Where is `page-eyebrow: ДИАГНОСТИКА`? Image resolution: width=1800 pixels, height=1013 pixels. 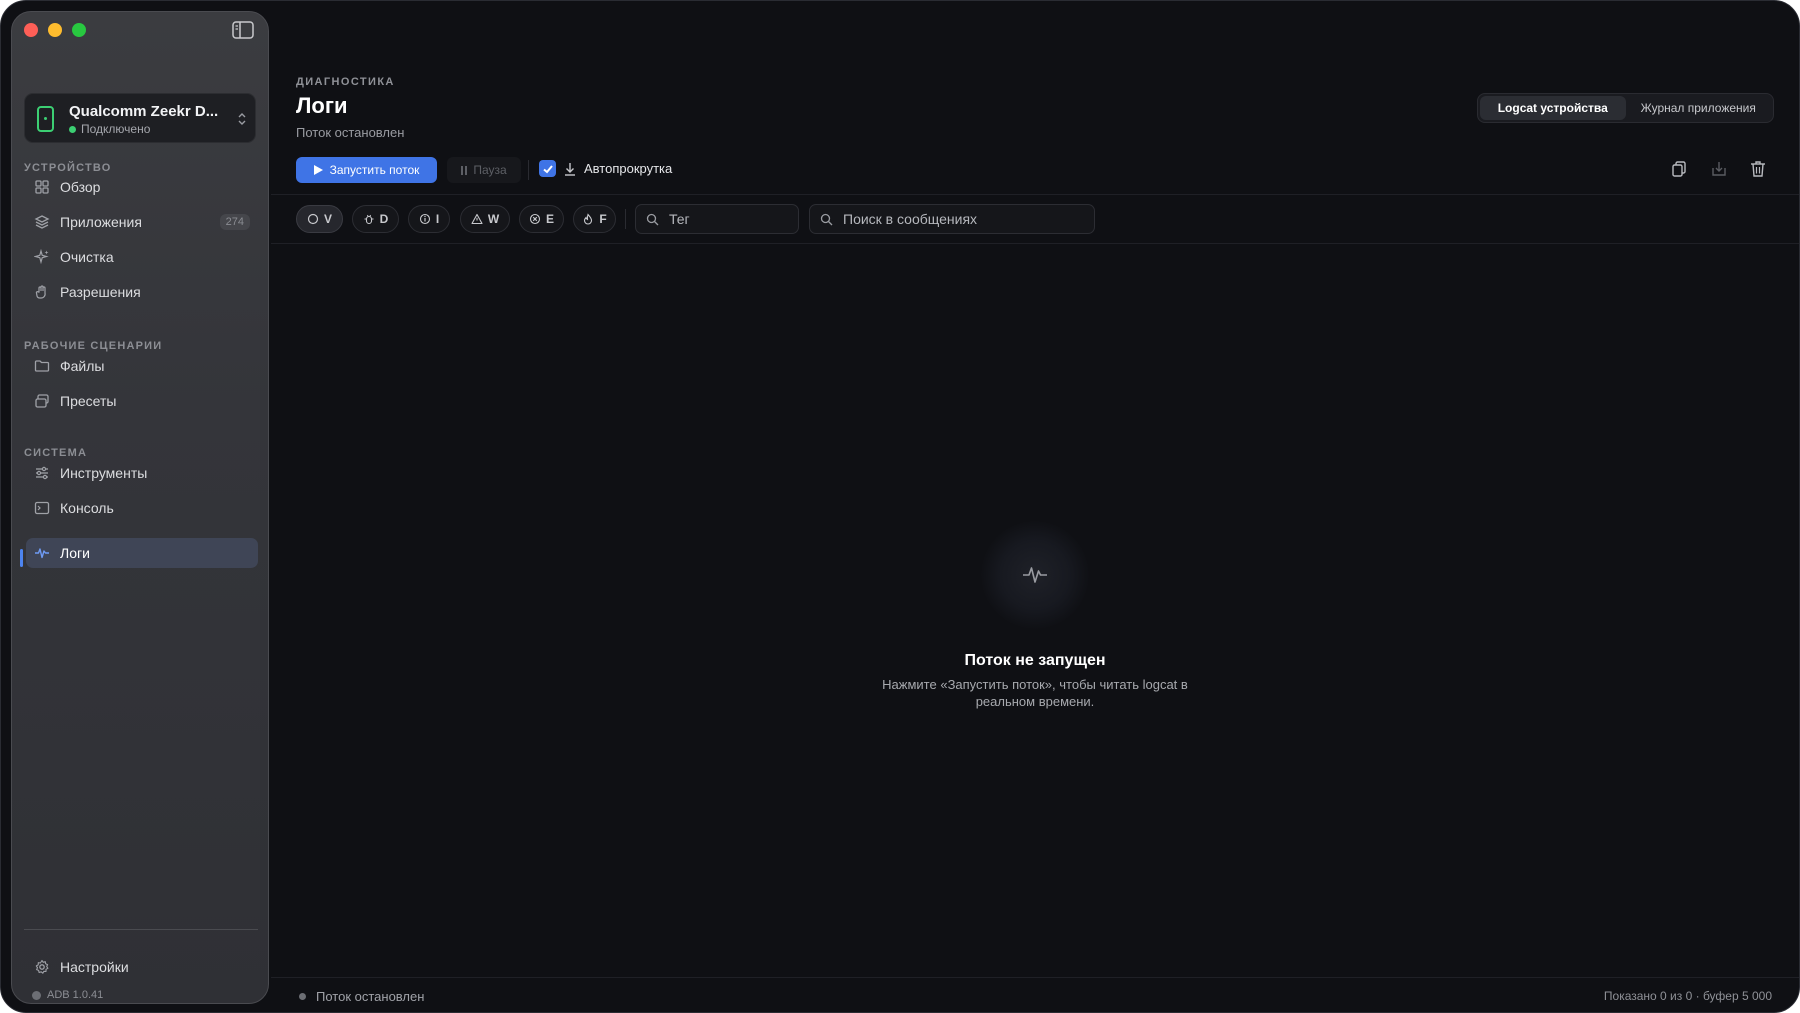
page-eyebrow: ДИАГНОСТИКА is located at coordinates (345, 82).